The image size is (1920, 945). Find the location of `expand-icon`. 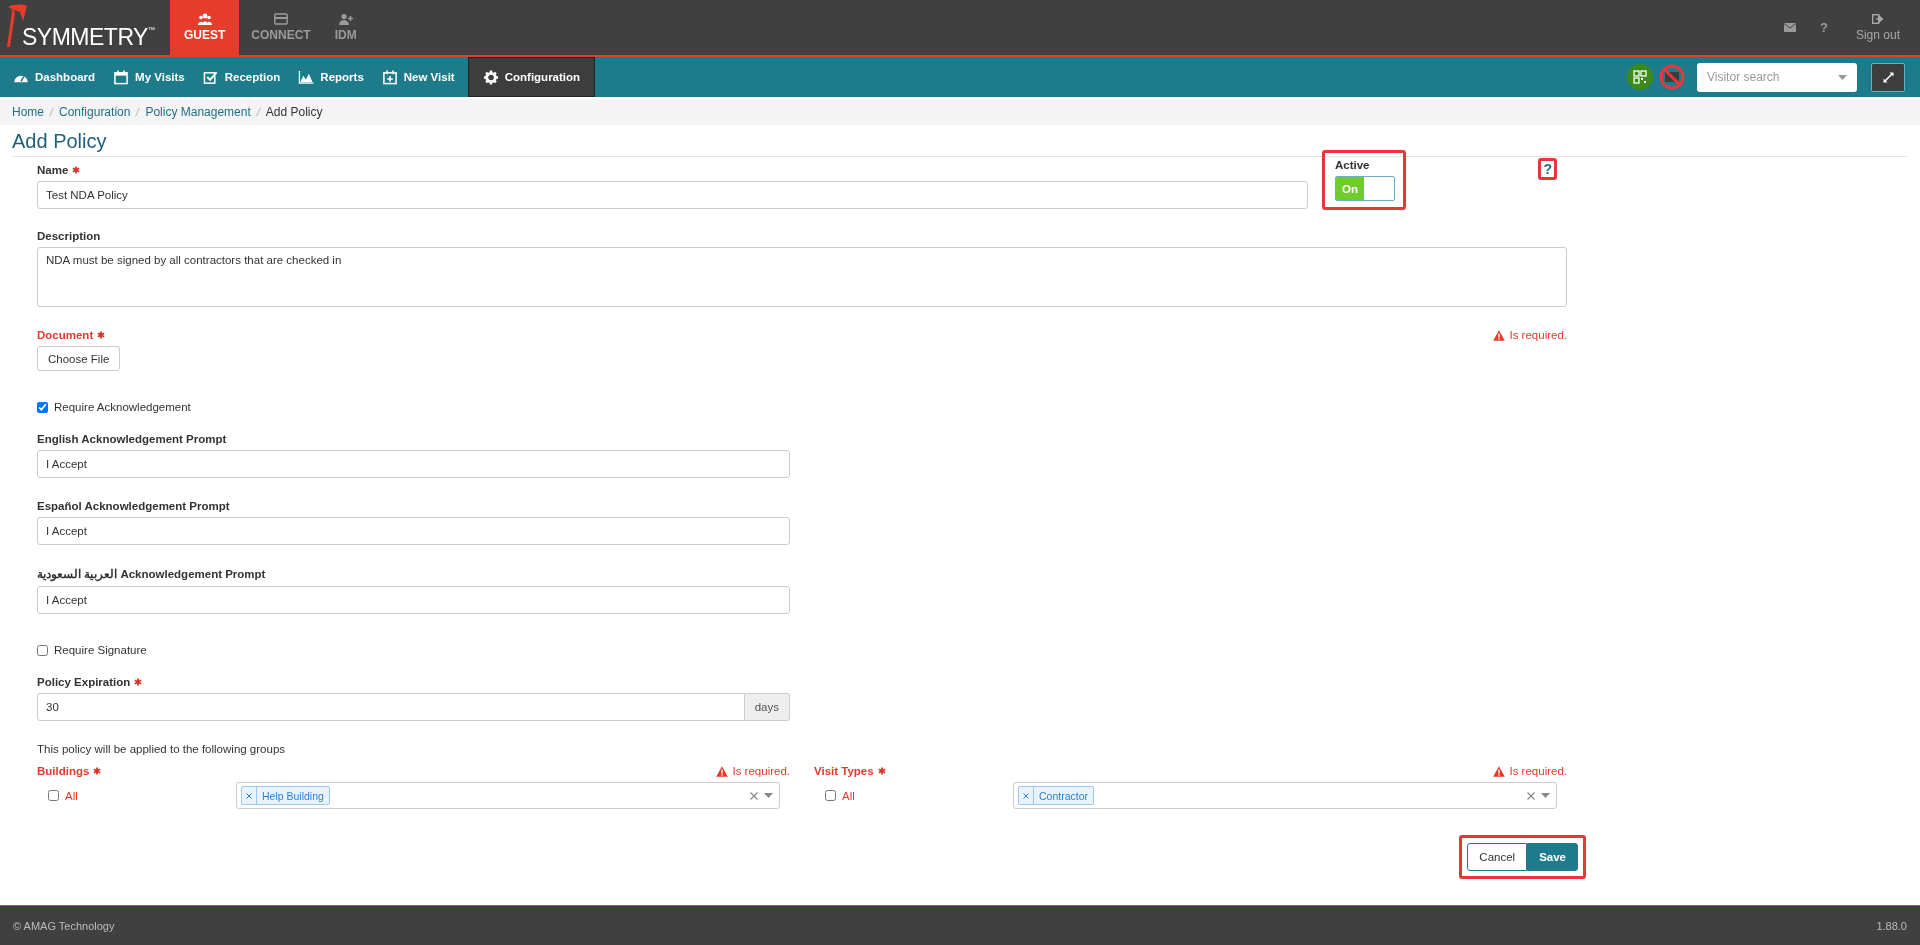

expand-icon is located at coordinates (1888, 77).